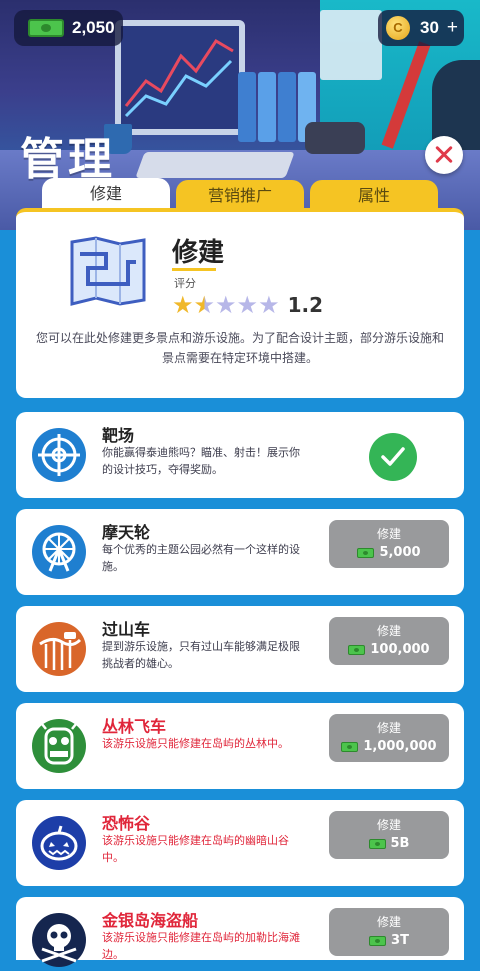 The image size is (480, 971). I want to click on rating-value: 1.2, so click(305, 305).